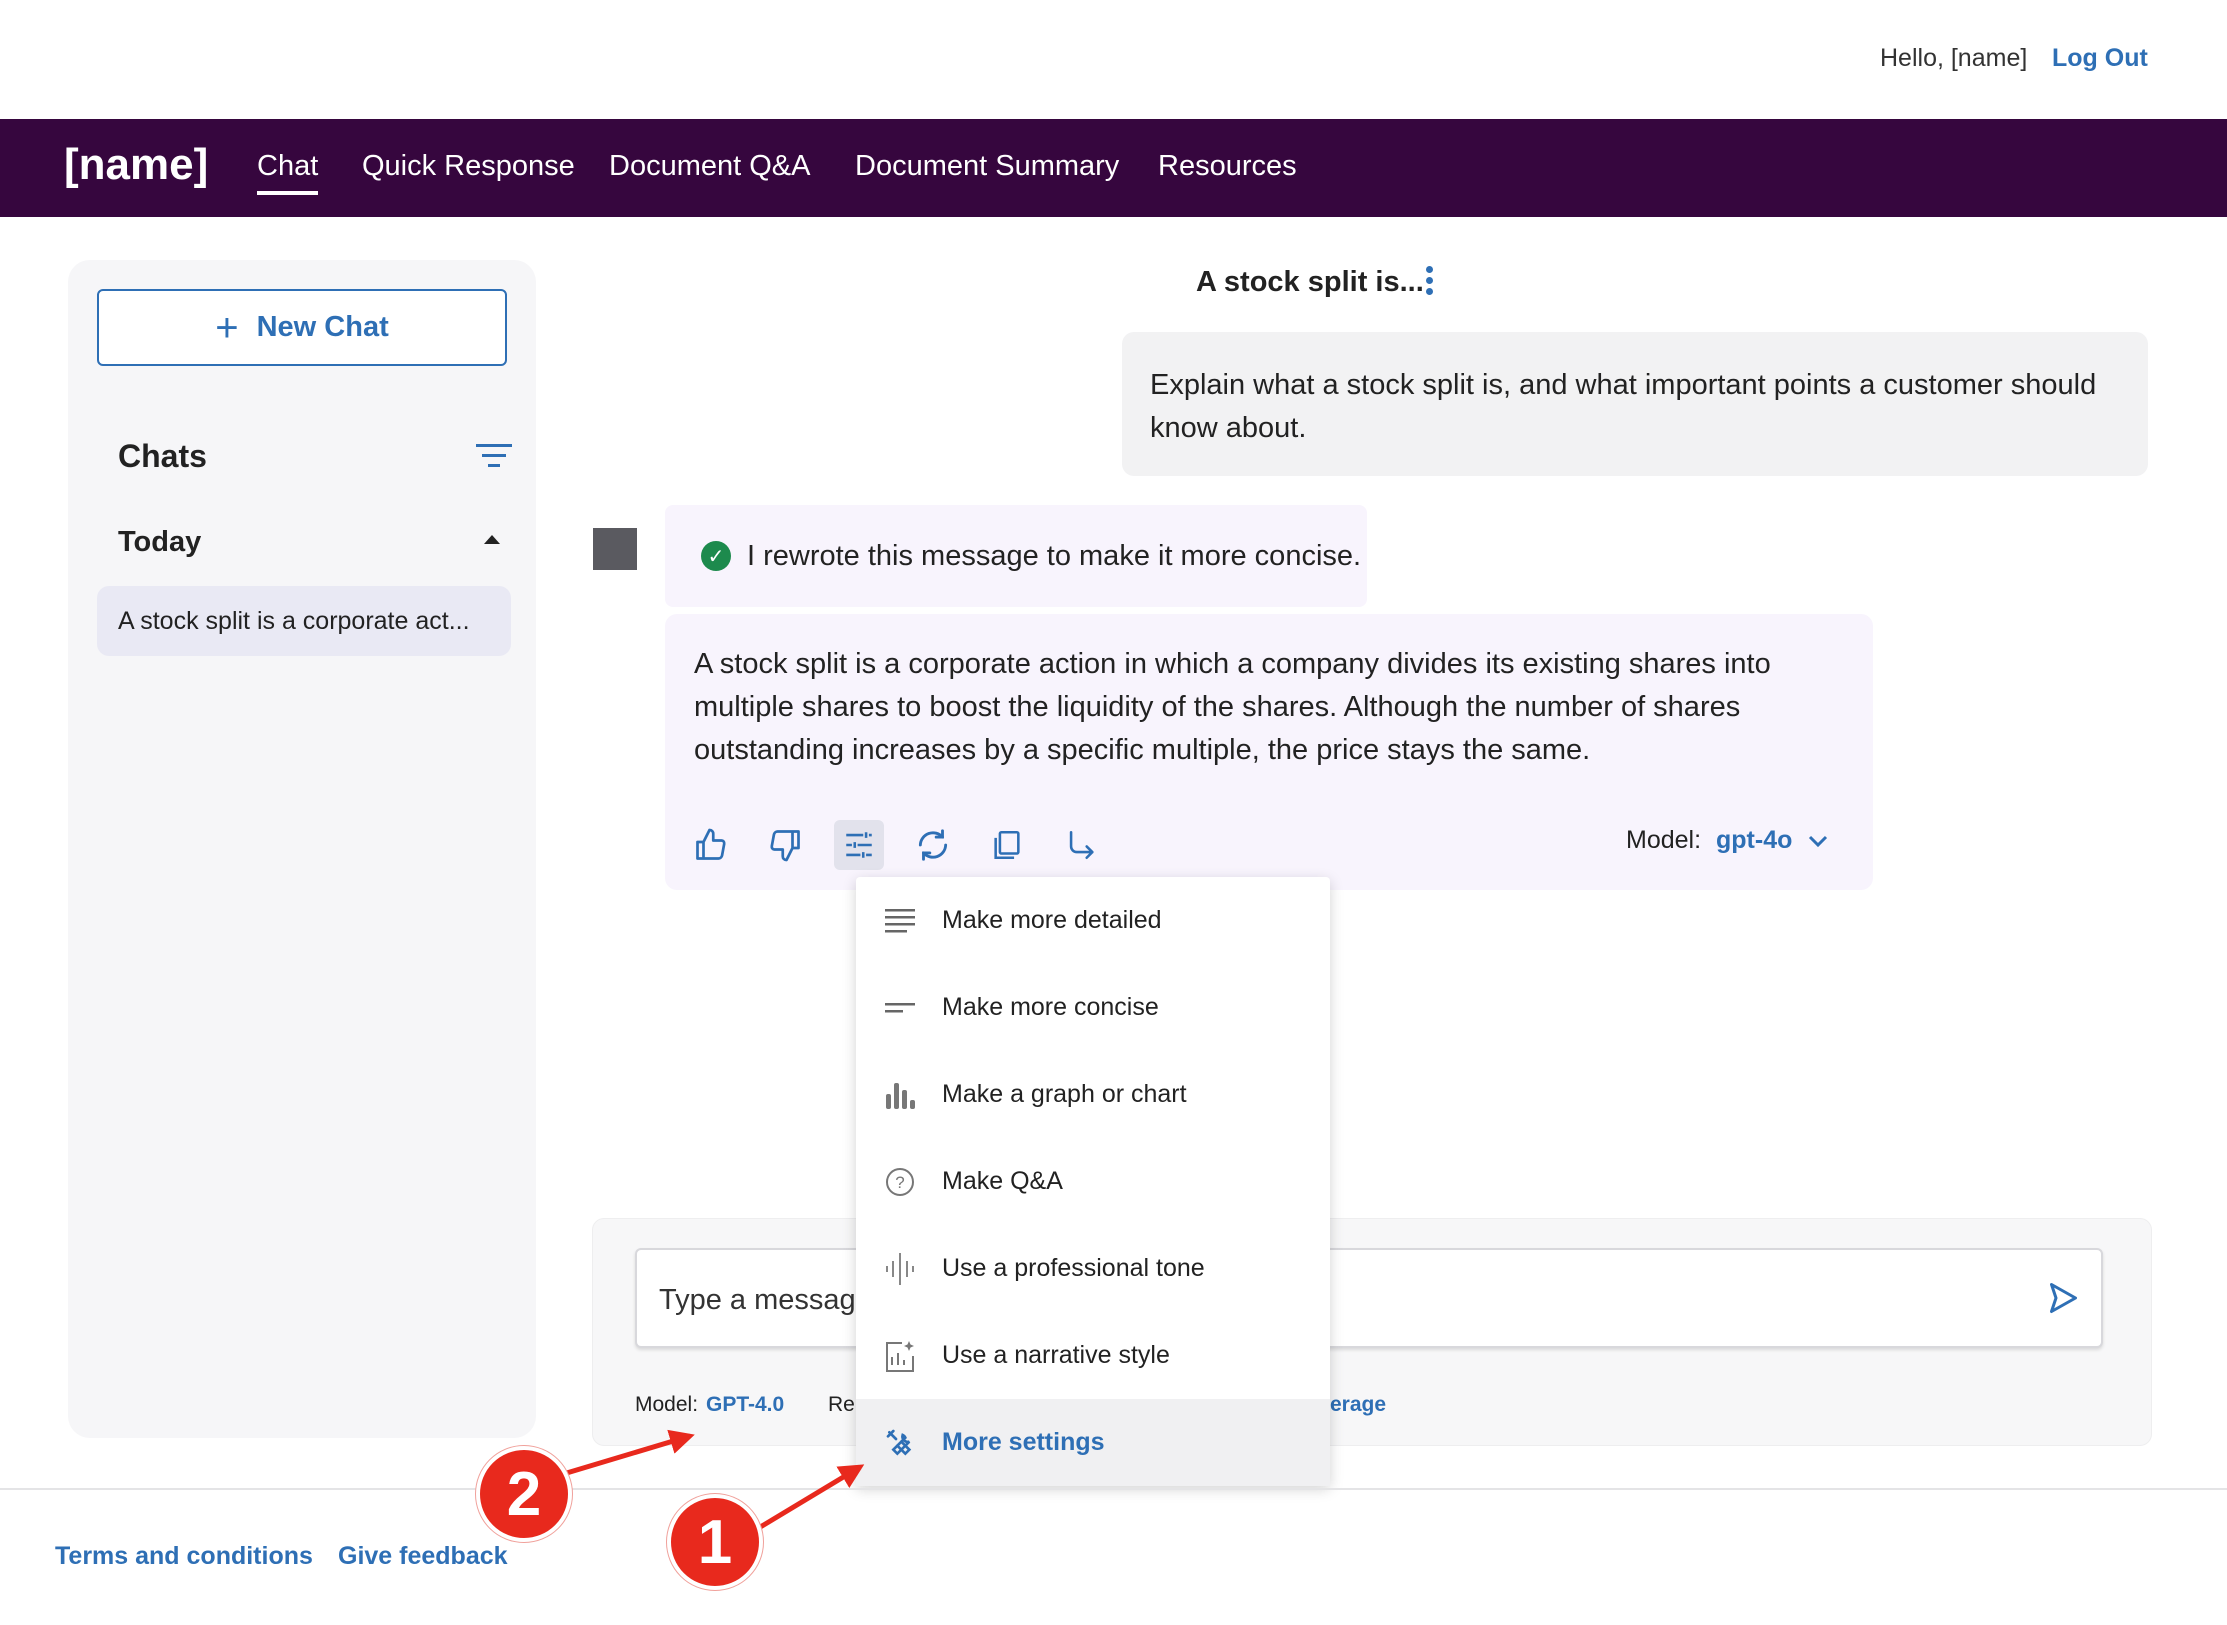 The width and height of the screenshot is (2227, 1625). What do you see at coordinates (1818, 842) in the screenshot?
I see `chevron-down-icon` at bounding box center [1818, 842].